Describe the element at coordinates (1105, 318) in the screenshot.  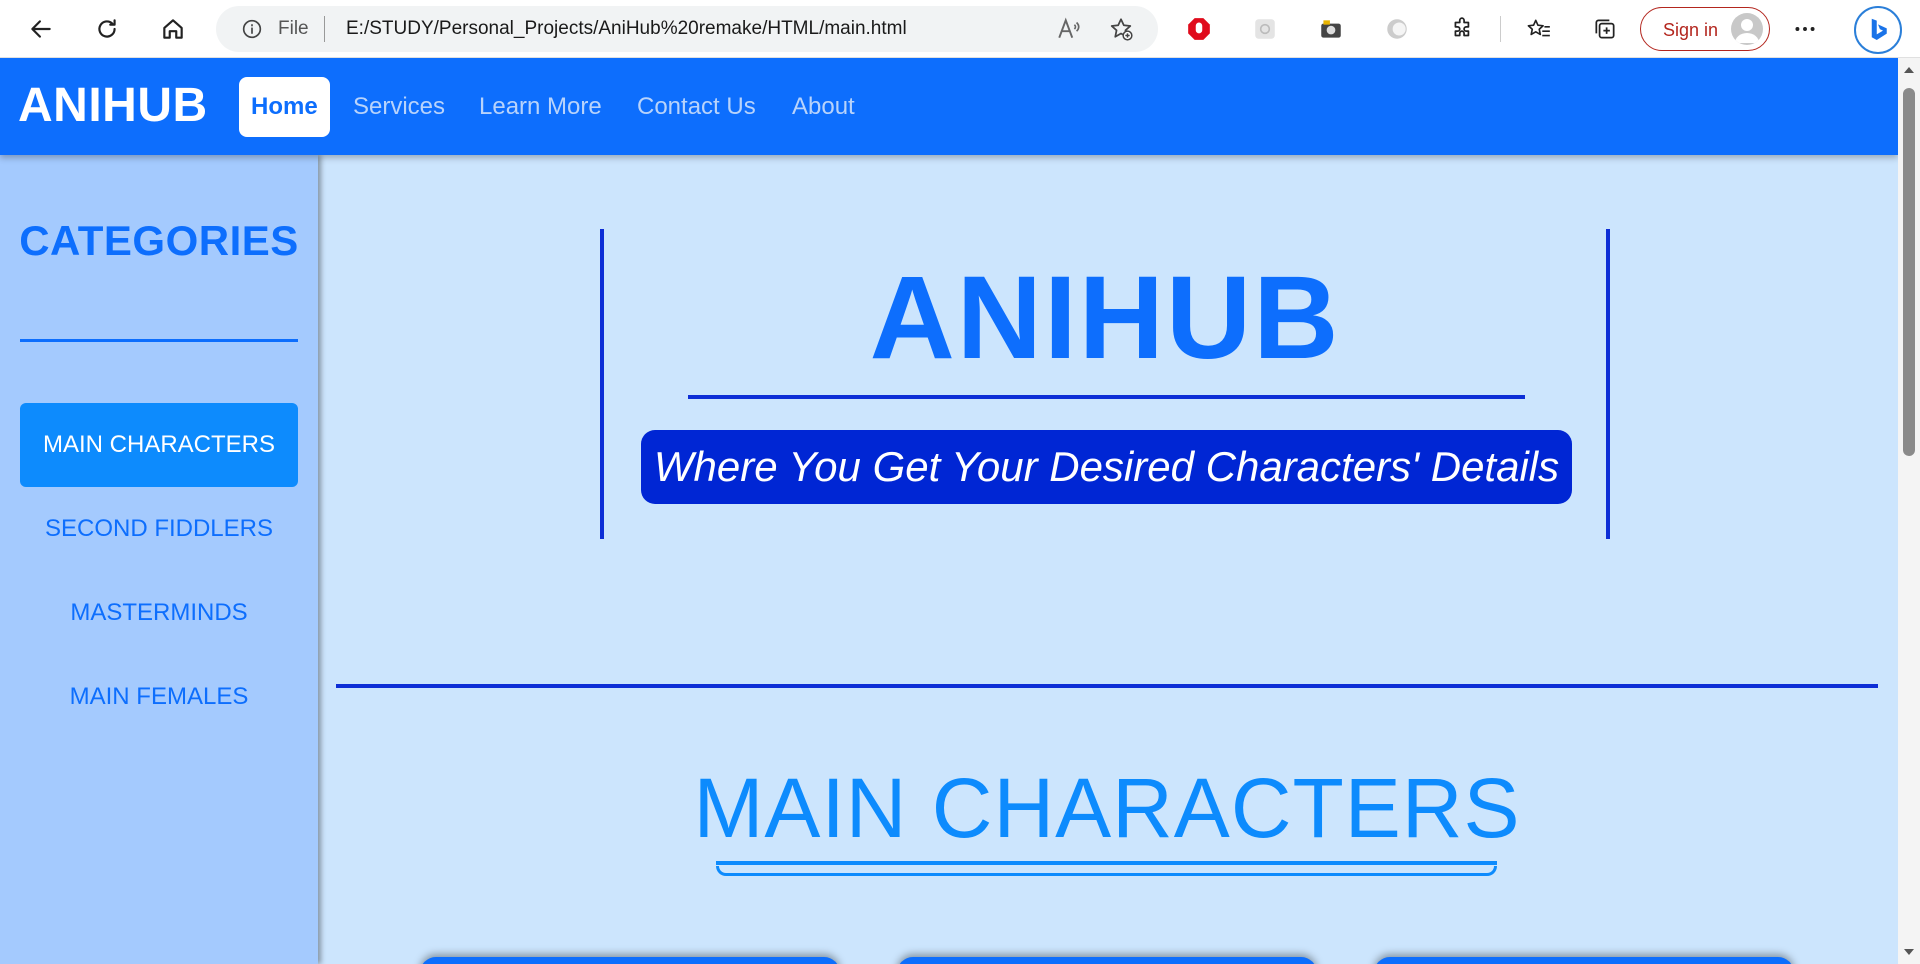
I see `hero-title: ANIHUB` at that location.